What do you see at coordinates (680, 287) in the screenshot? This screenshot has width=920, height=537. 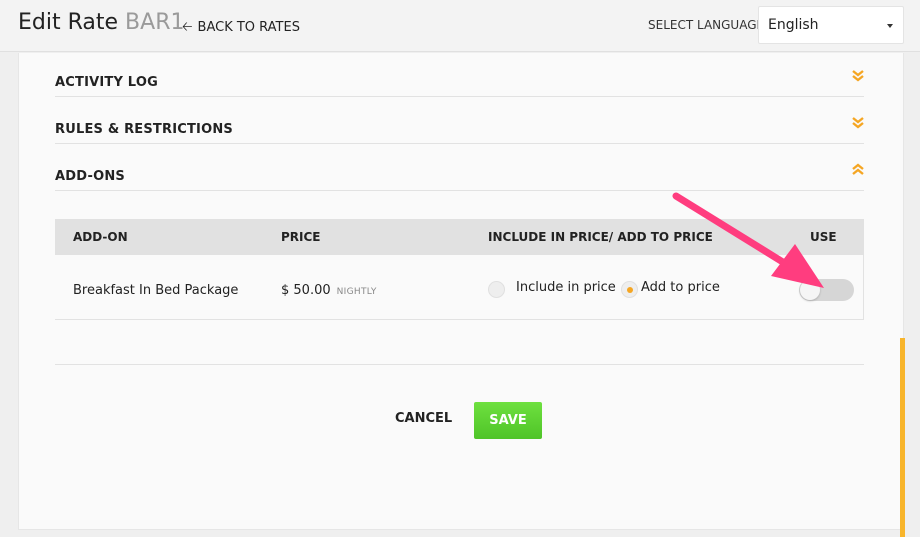 I see `add-to-price-label: Add to price` at bounding box center [680, 287].